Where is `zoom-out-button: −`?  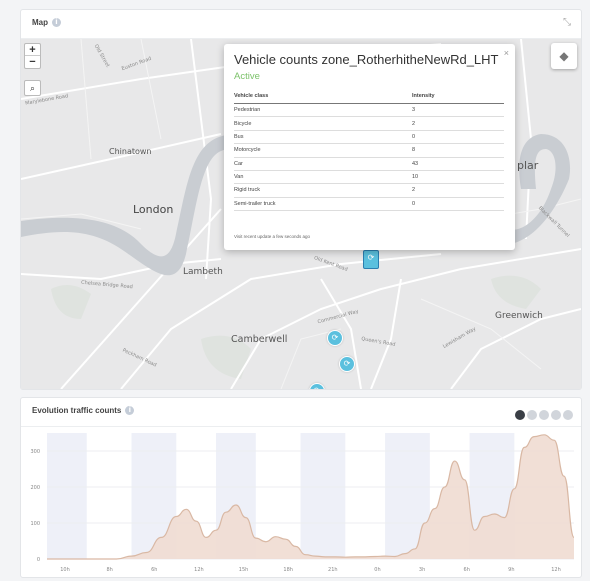
zoom-out-button: − is located at coordinates (32, 62).